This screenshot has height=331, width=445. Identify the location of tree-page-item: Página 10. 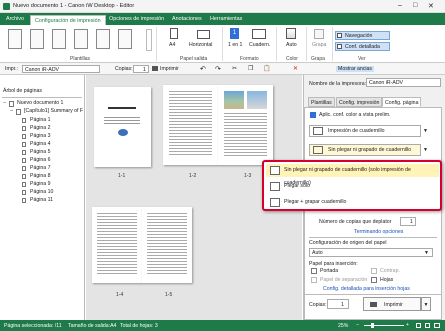
(41, 192).